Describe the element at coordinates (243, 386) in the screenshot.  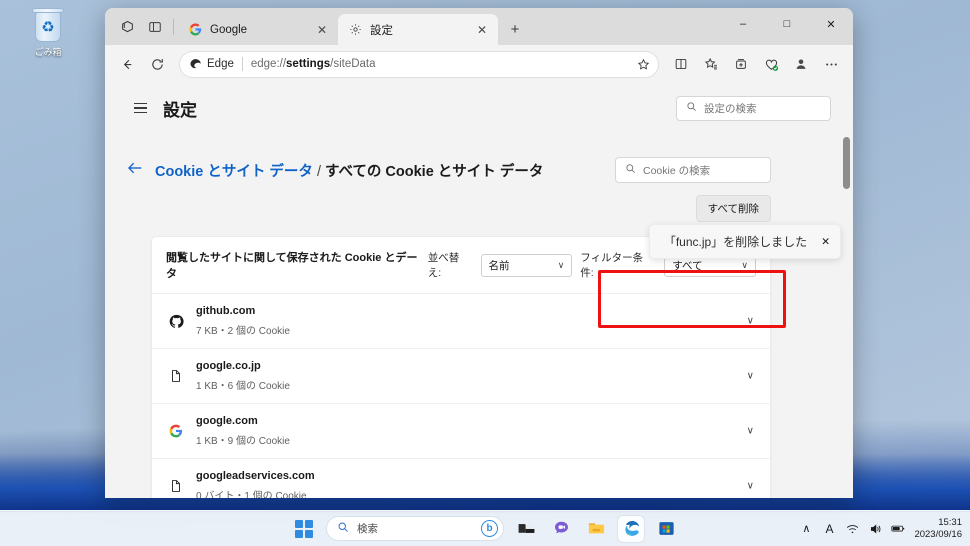
I see `site-meta: 1 KB・6 個の Cookie` at that location.